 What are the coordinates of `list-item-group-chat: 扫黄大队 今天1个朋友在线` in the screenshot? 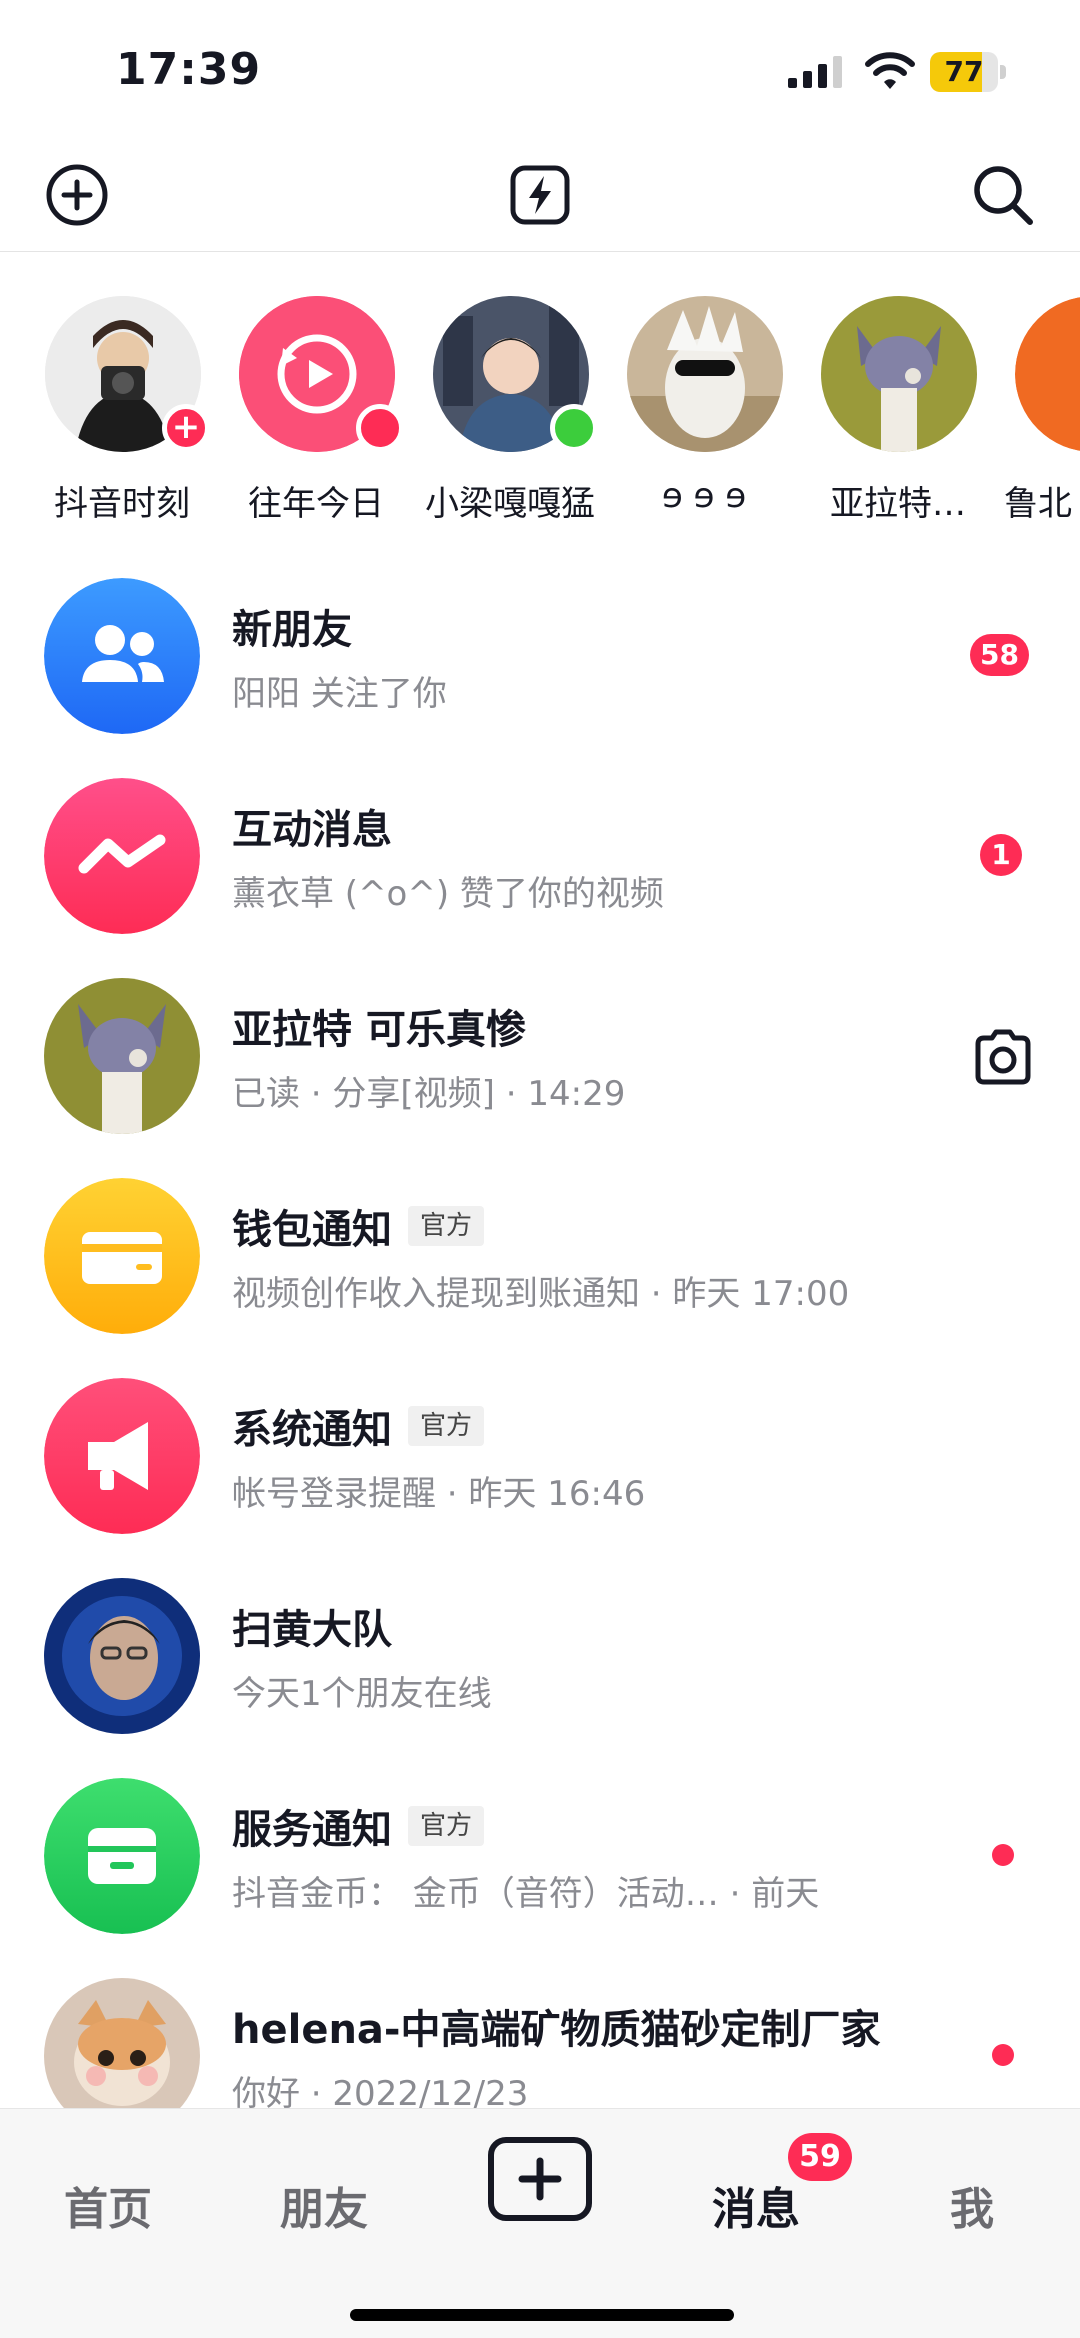 It's located at (540, 1670).